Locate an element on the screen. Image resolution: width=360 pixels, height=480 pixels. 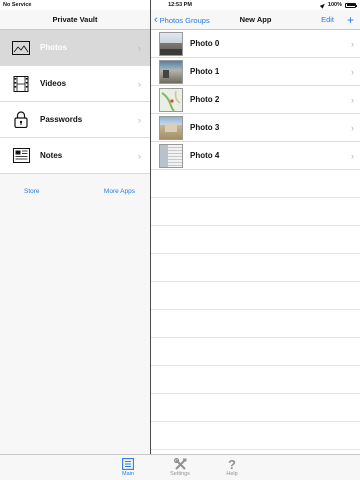
more-apps-link: More Apps is located at coordinates (119, 191).